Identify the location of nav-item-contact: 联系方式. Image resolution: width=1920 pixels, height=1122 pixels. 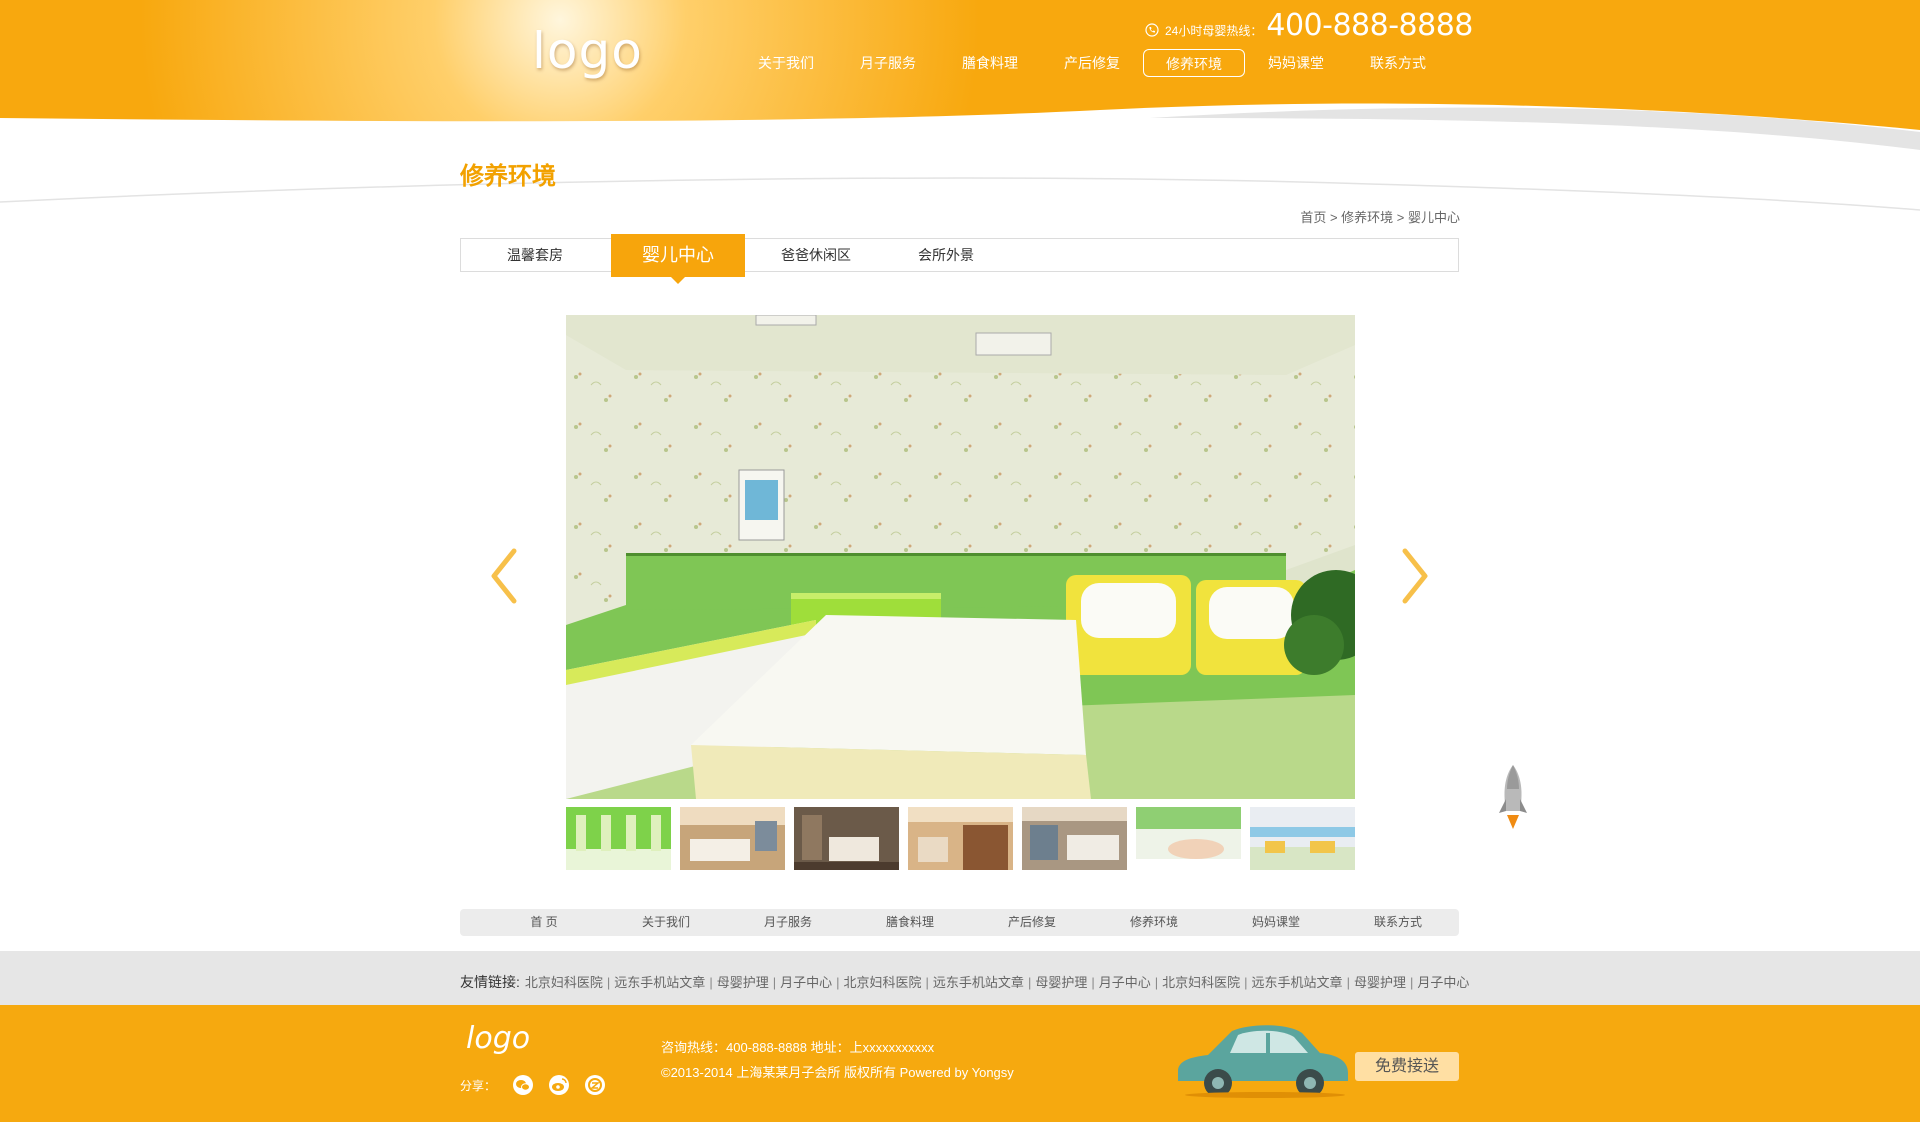
(1398, 63).